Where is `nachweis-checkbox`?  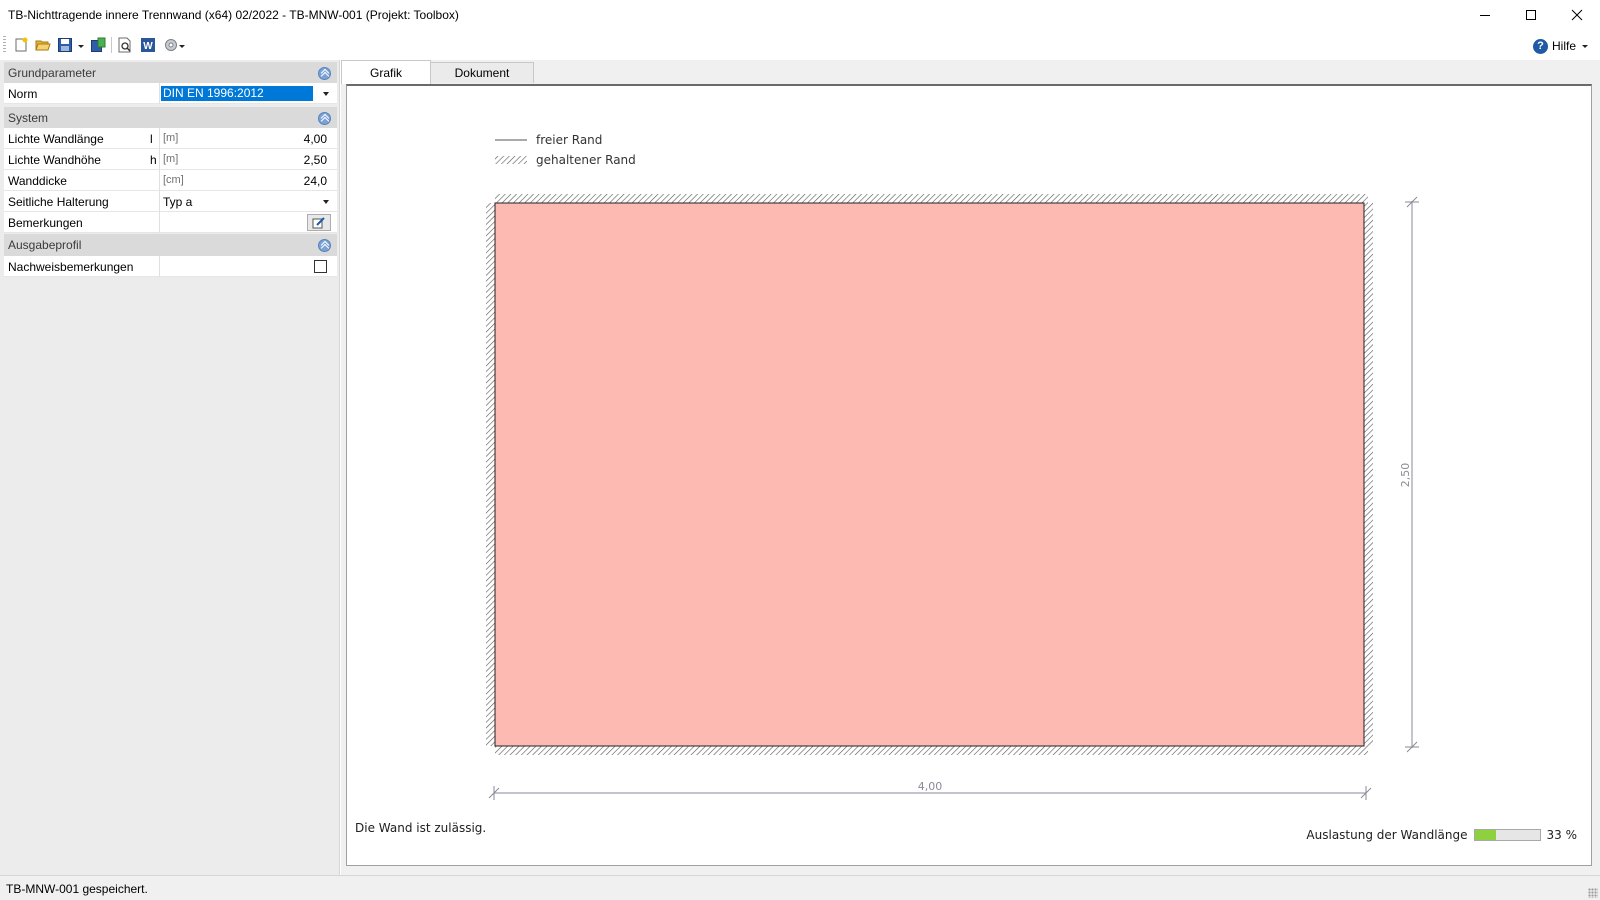 nachweis-checkbox is located at coordinates (320, 266).